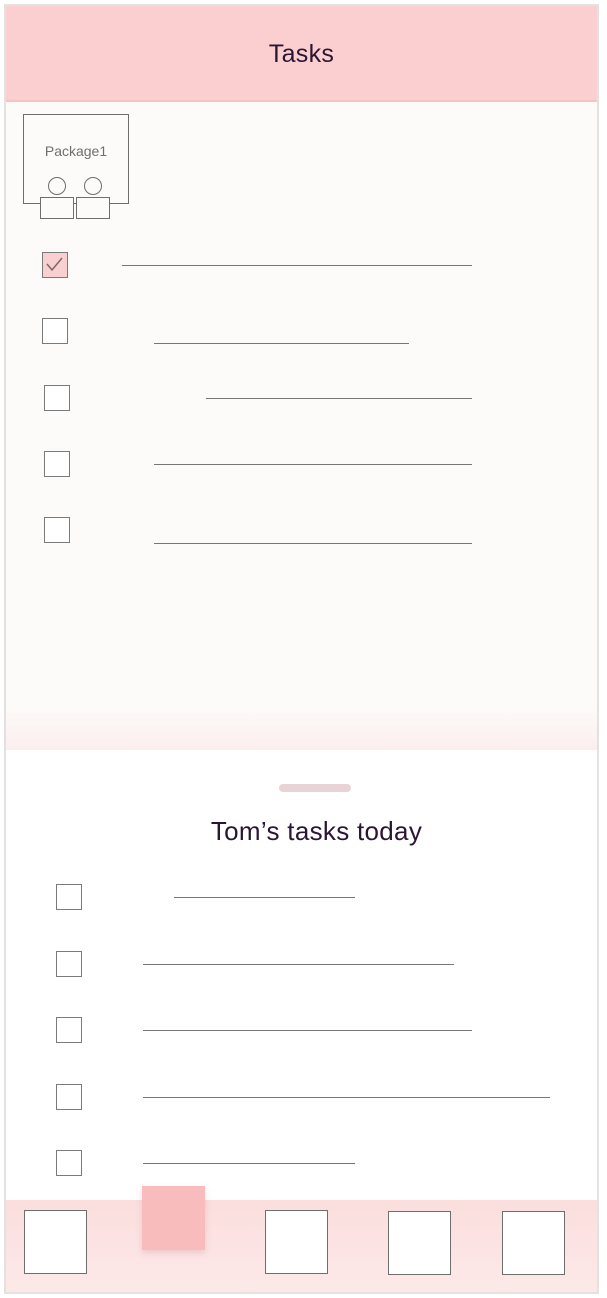  I want to click on top-app-bar: Tasks, so click(301, 54).